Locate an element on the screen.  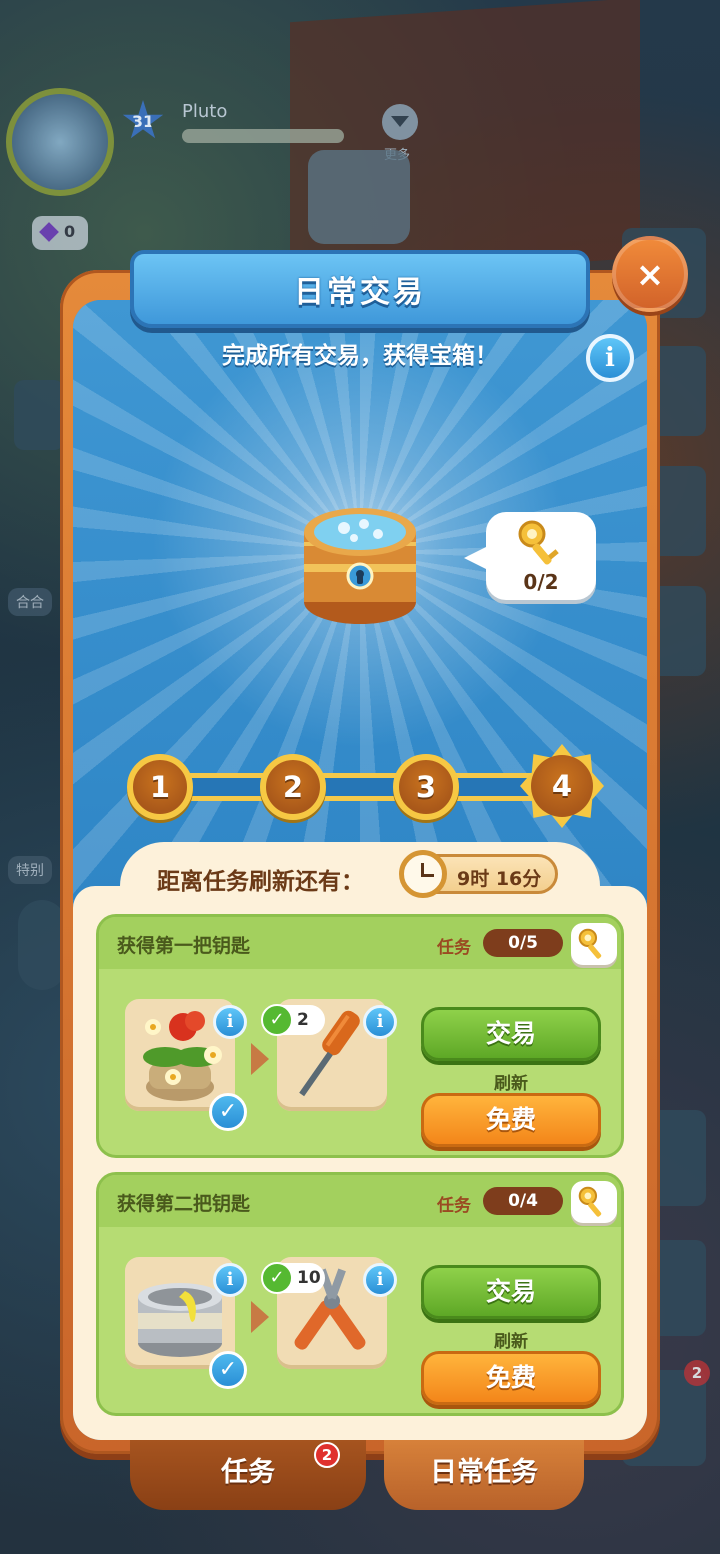
dialog-subtitle: 完成所有交易，获得宝箱！ is located at coordinates (360, 356).